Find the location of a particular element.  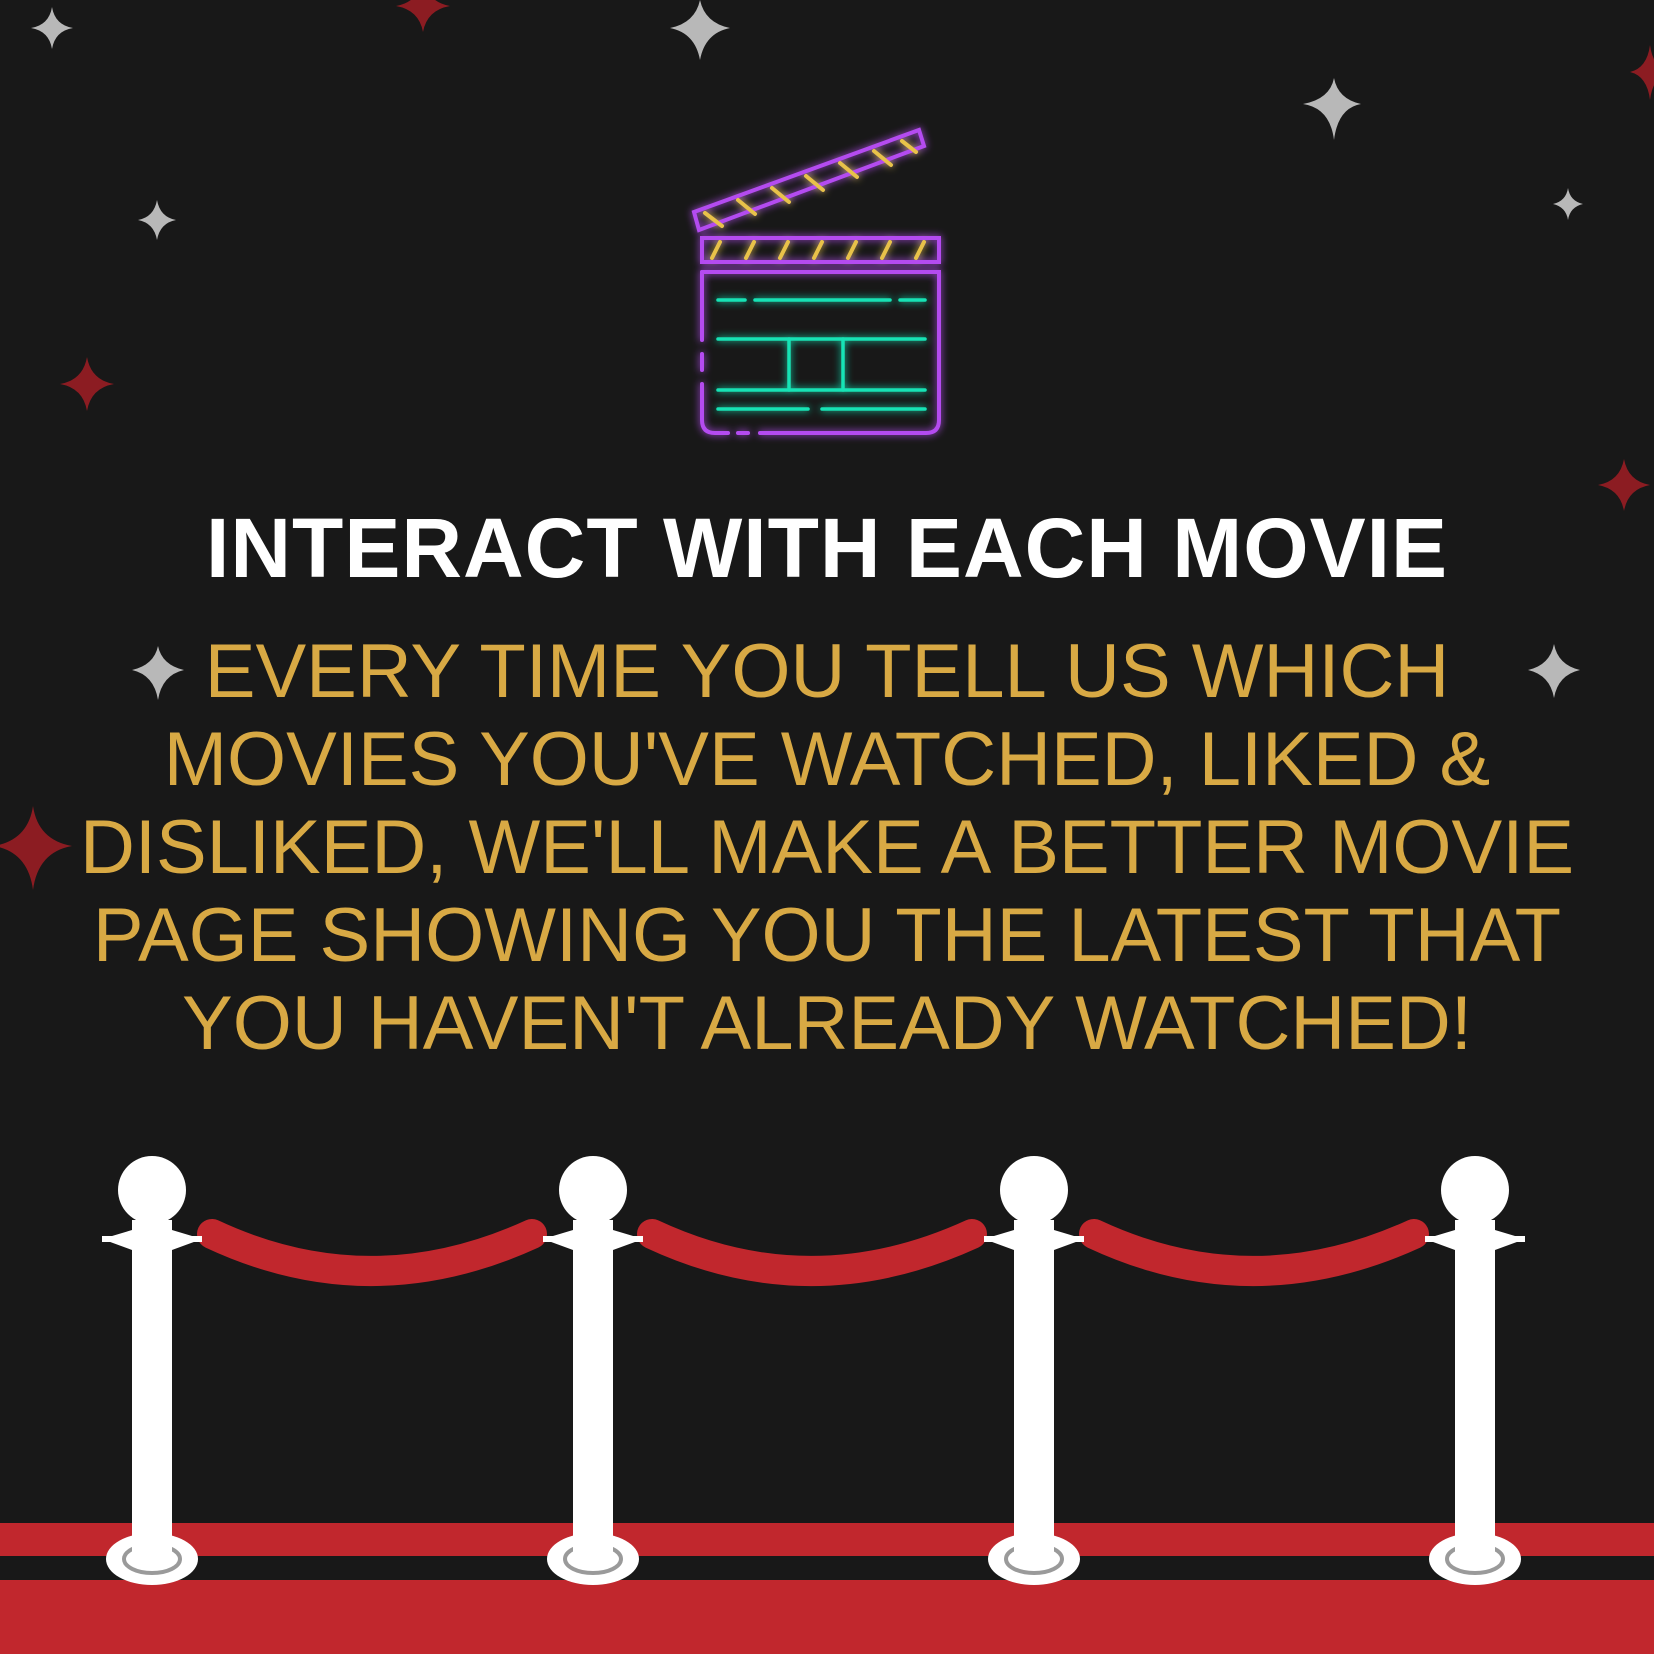

body-line: MOVIES YOU'VE WATCHED, LIKED & is located at coordinates (827, 759).